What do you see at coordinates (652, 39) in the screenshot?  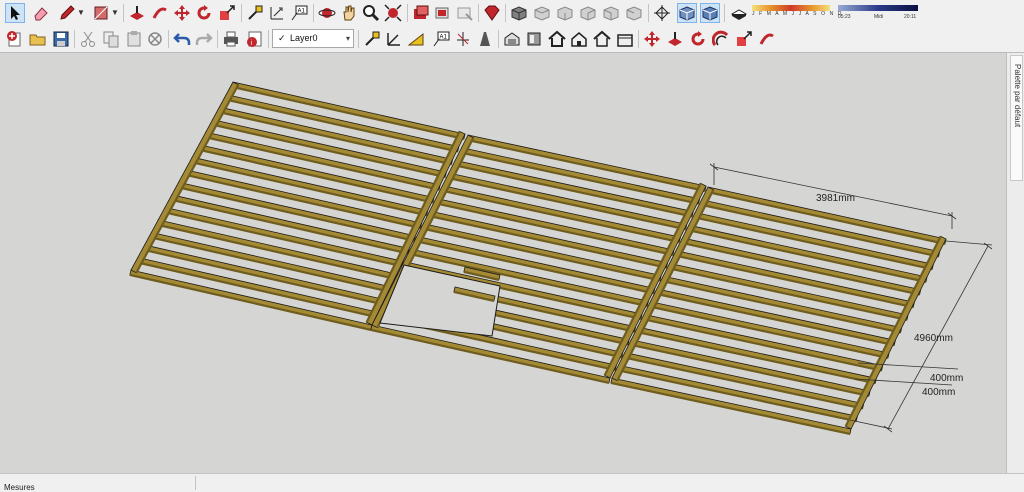 I see `move-2-icon` at bounding box center [652, 39].